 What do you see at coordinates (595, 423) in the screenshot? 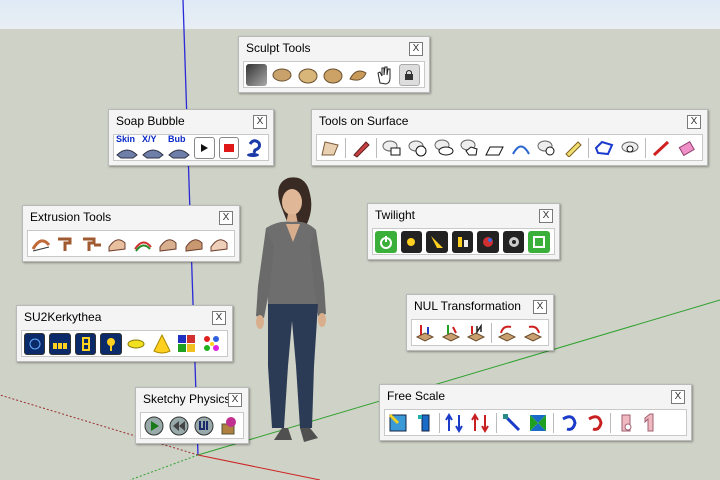
I see `scale-bend-icon` at bounding box center [595, 423].